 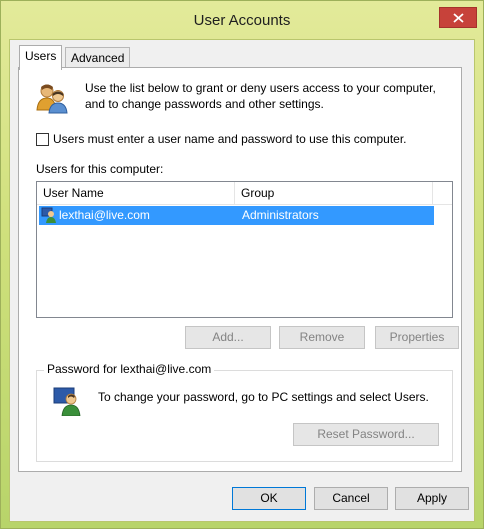 I want to click on column-header-user-name: User Name, so click(x=136, y=193).